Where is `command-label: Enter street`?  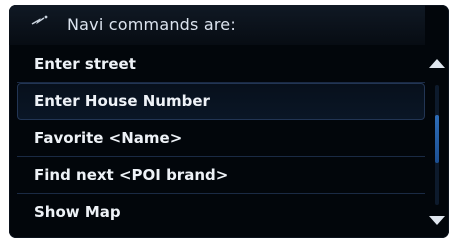
command-label: Enter street is located at coordinates (85, 64).